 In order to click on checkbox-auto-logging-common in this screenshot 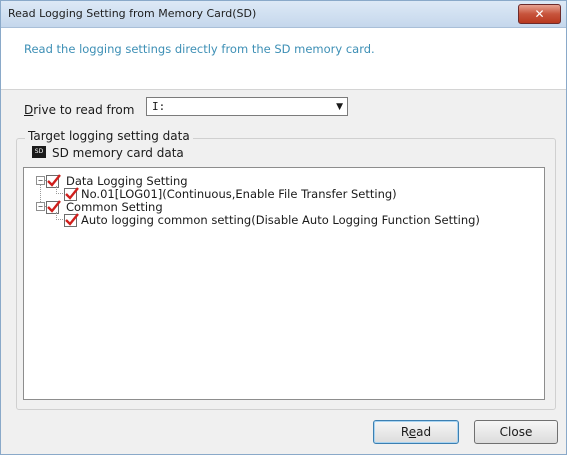, I will do `click(71, 220)`.